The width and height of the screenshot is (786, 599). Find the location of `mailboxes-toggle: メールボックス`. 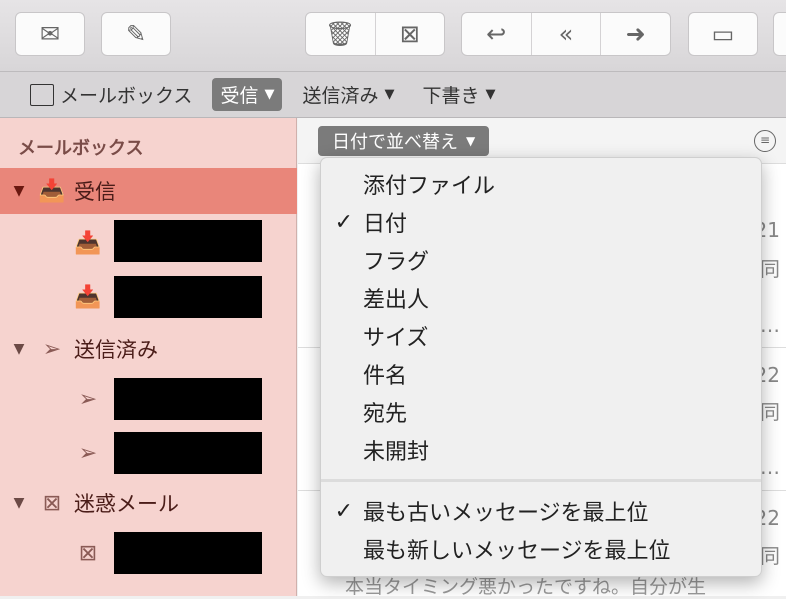

mailboxes-toggle: メールボックス is located at coordinates (111, 94).